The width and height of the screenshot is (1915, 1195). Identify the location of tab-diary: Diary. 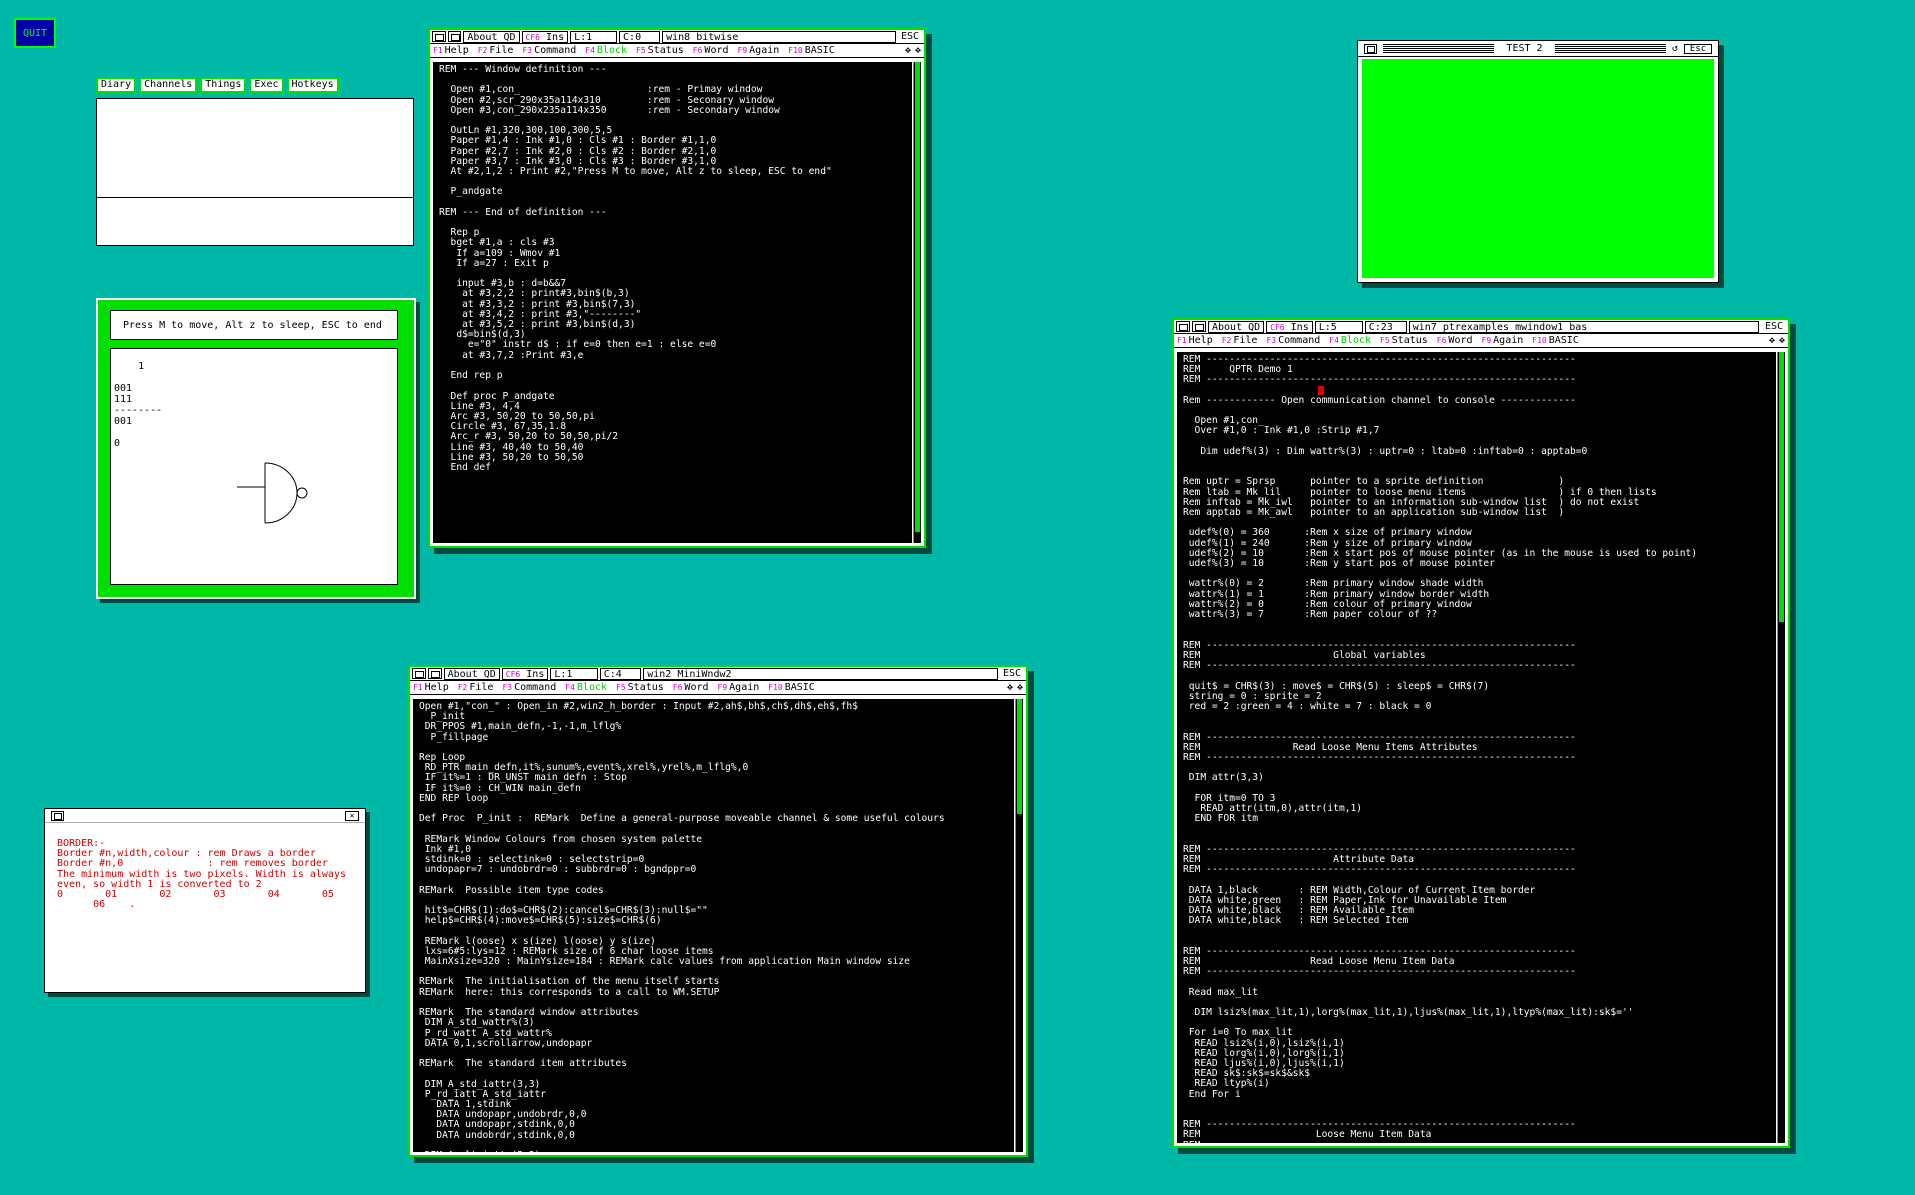
(116, 85).